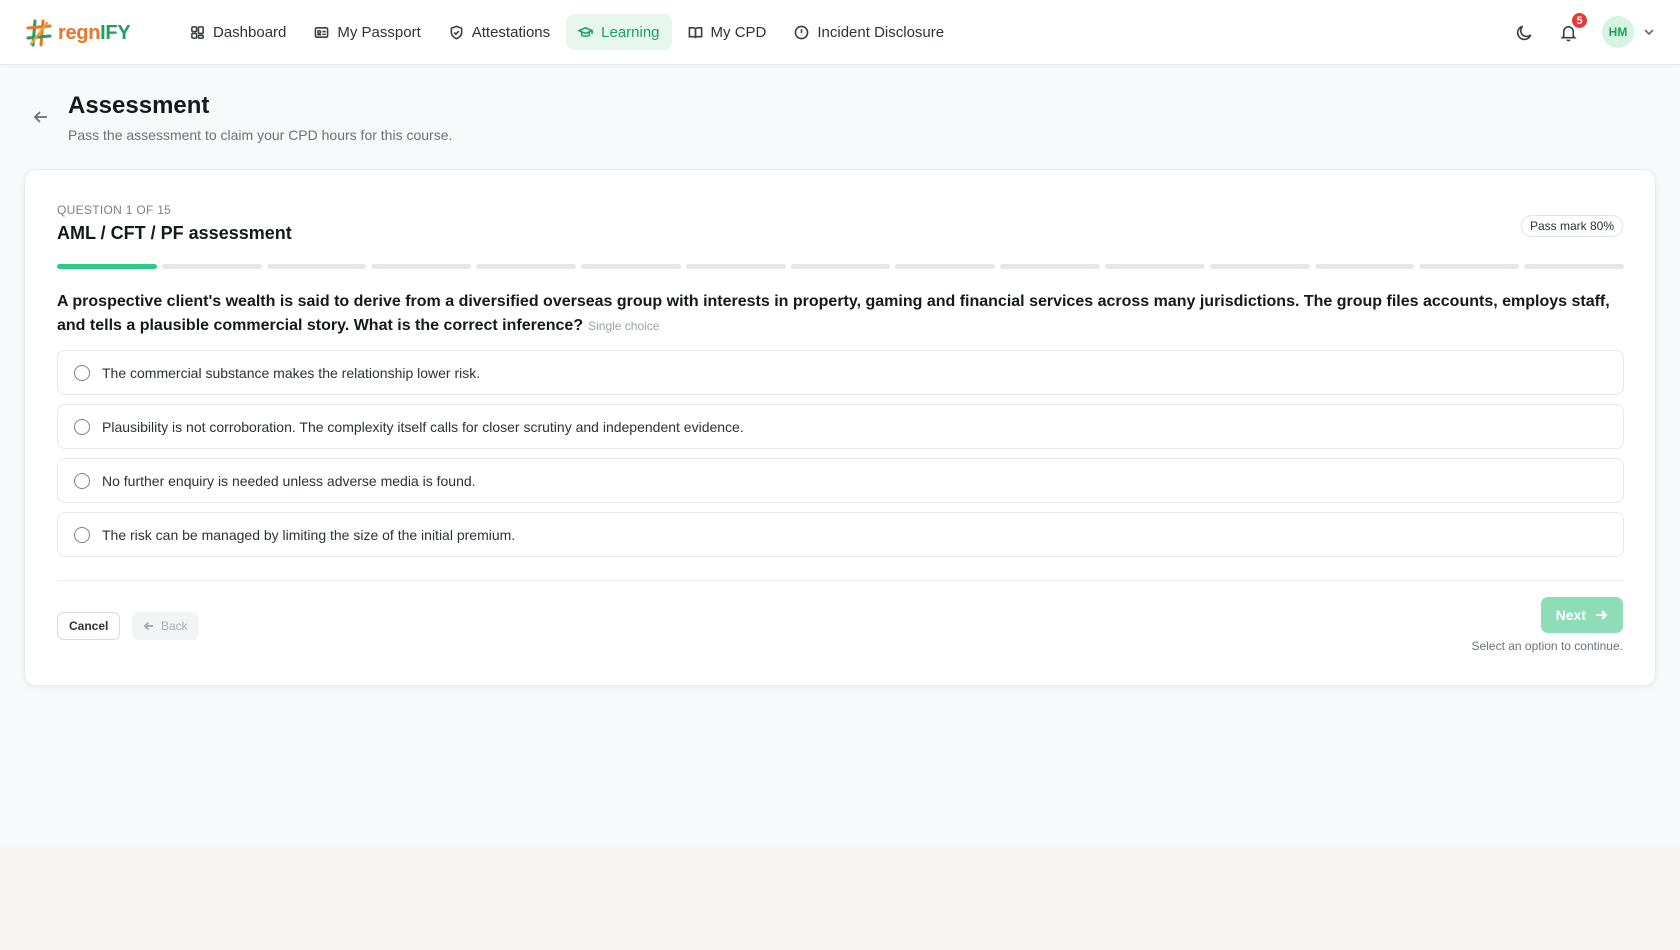 The height and width of the screenshot is (950, 1680). Describe the element at coordinates (379, 32) in the screenshot. I see `nav-label: My Passport` at that location.